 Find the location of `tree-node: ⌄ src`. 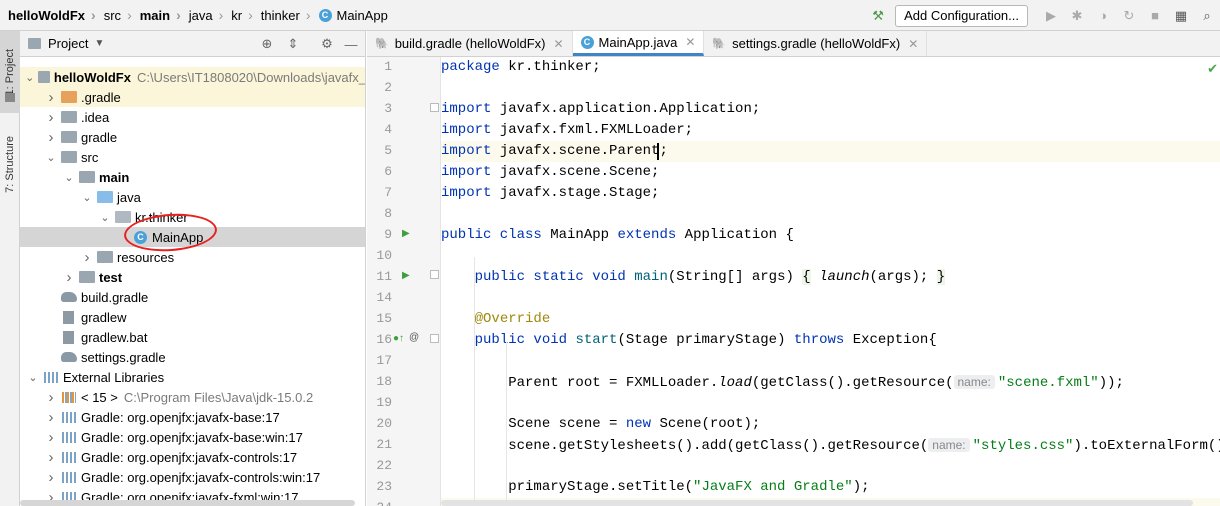

tree-node: ⌄ src is located at coordinates (192, 157).